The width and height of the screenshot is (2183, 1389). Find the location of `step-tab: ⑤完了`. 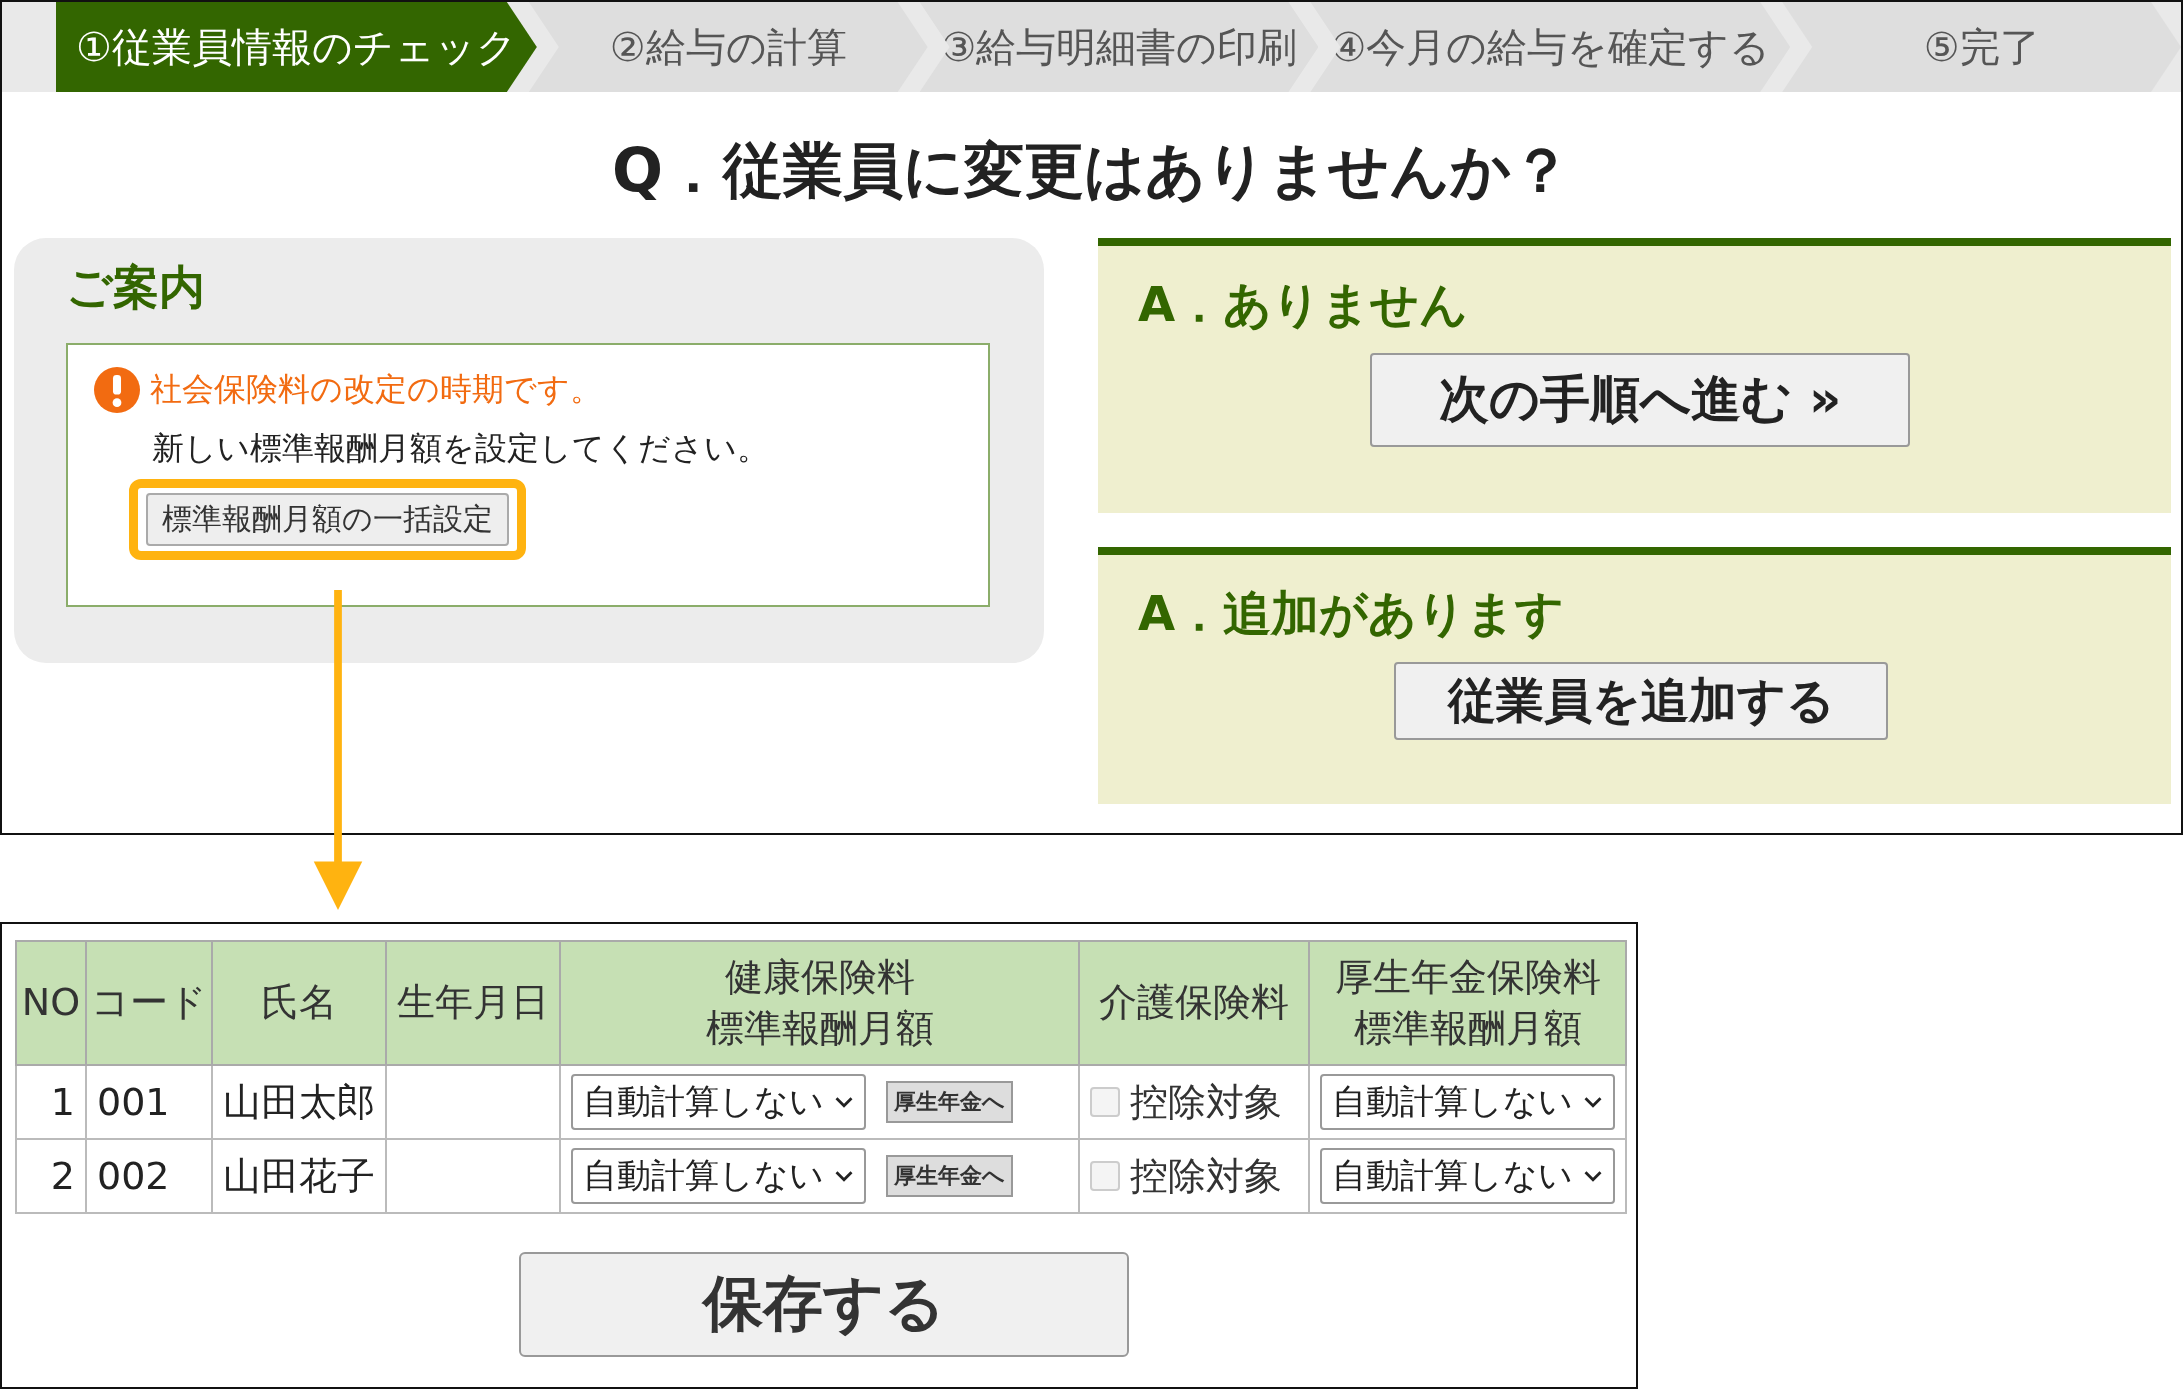

step-tab: ⑤完了 is located at coordinates (1981, 47).